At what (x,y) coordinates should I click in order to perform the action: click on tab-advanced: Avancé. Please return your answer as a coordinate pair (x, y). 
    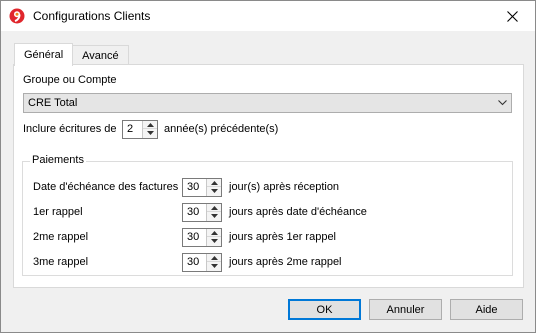
    Looking at the image, I should click on (100, 55).